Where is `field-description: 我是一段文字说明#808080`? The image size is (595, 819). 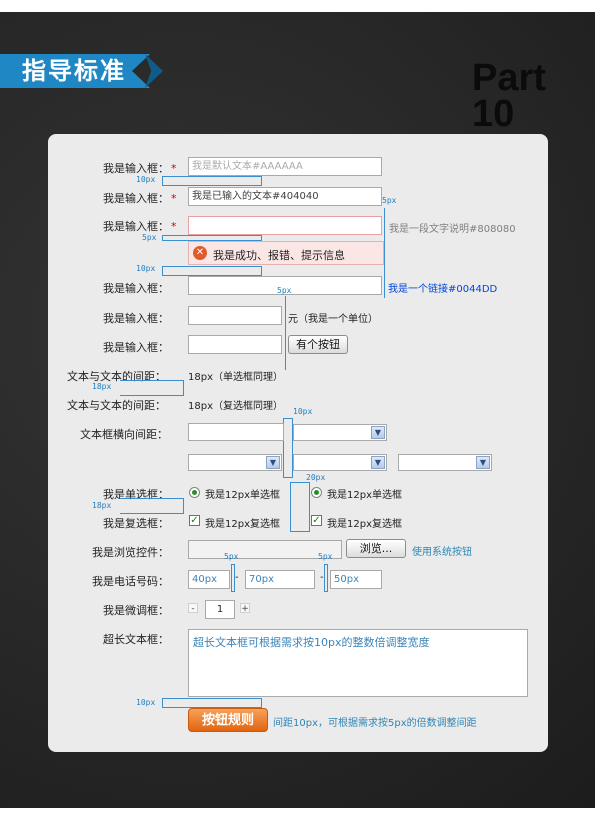
field-description: 我是一段文字说明#808080 is located at coordinates (452, 229).